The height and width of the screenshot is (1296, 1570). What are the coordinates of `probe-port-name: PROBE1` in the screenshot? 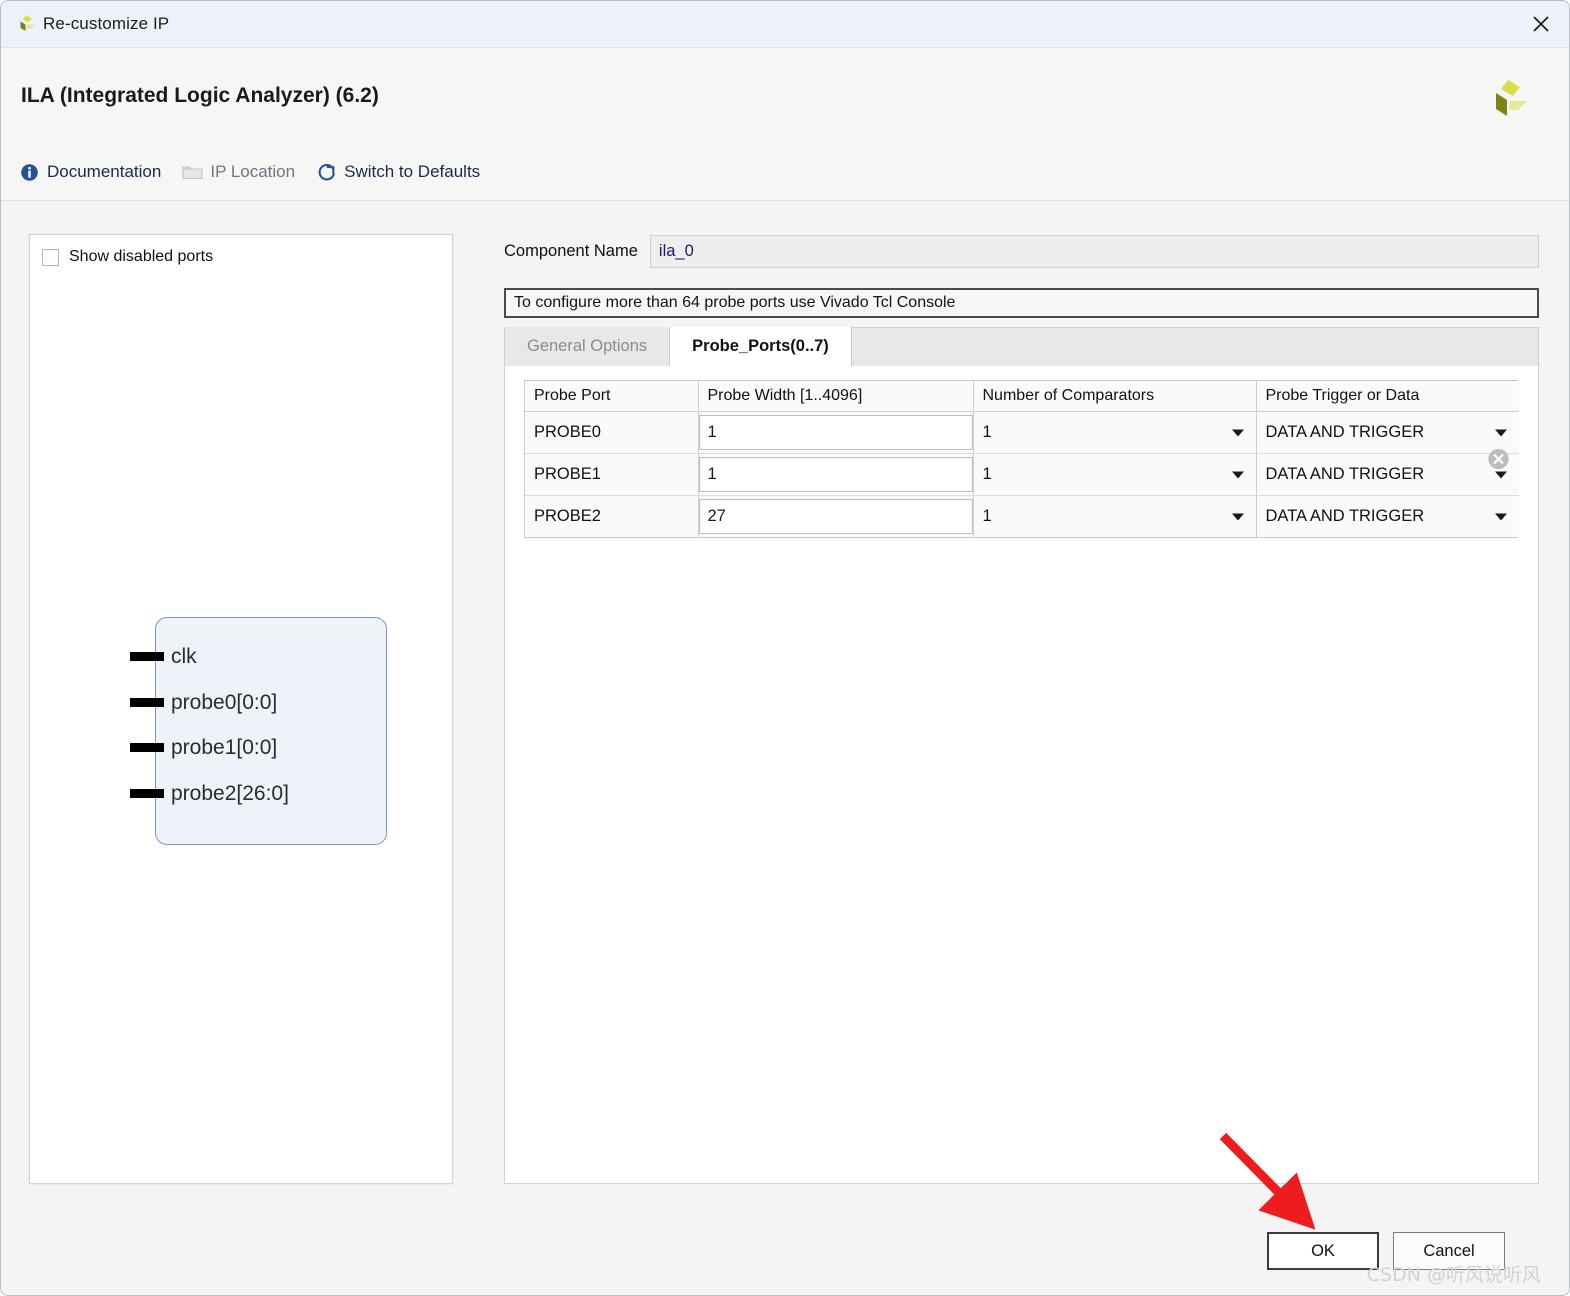 It's located at (567, 474).